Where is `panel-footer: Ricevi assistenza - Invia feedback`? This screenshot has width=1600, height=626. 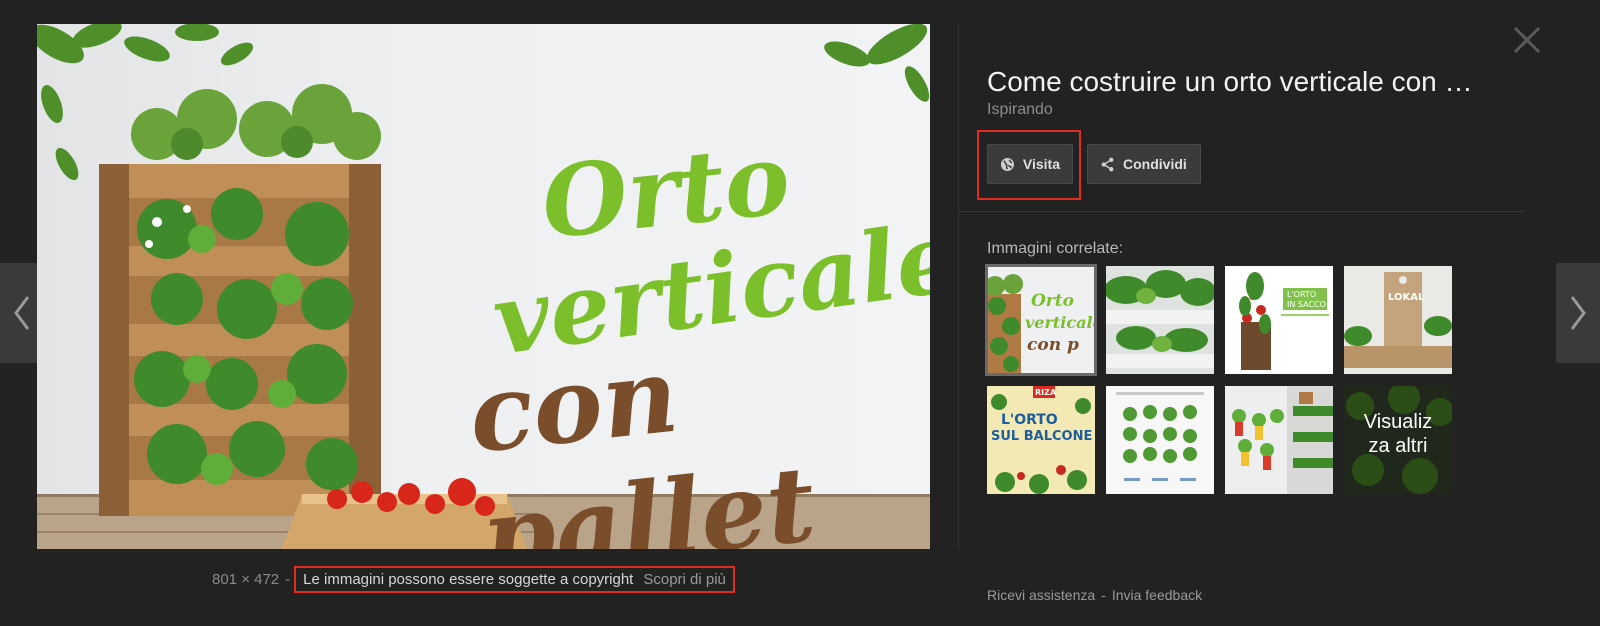 panel-footer: Ricevi assistenza - Invia feedback is located at coordinates (1094, 595).